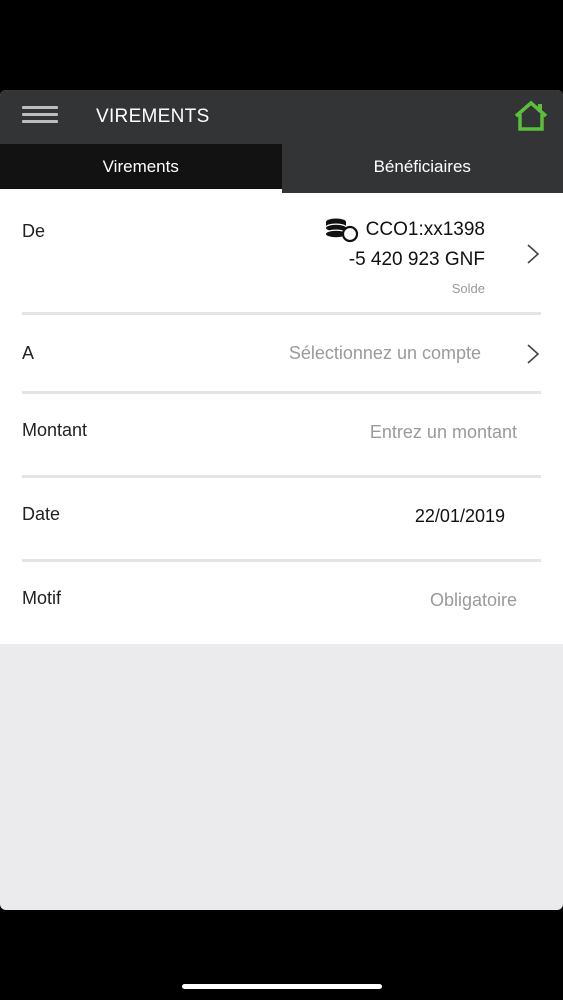  I want to click on top-navbar: VIREMENTS, so click(281, 117).